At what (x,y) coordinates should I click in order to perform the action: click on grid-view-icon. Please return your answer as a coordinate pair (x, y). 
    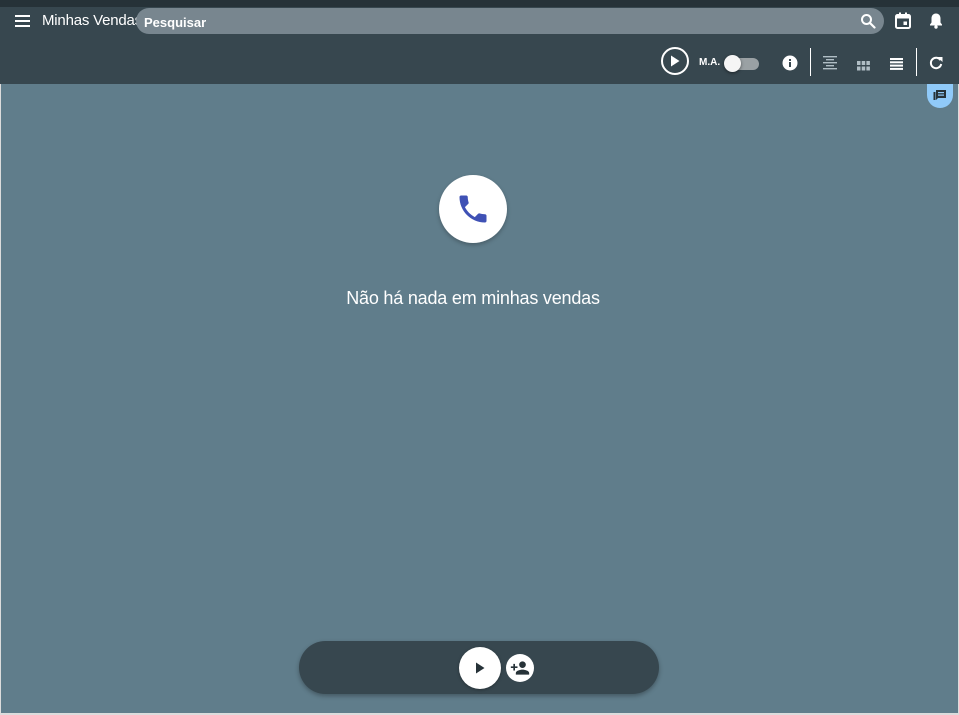
    Looking at the image, I should click on (863, 67).